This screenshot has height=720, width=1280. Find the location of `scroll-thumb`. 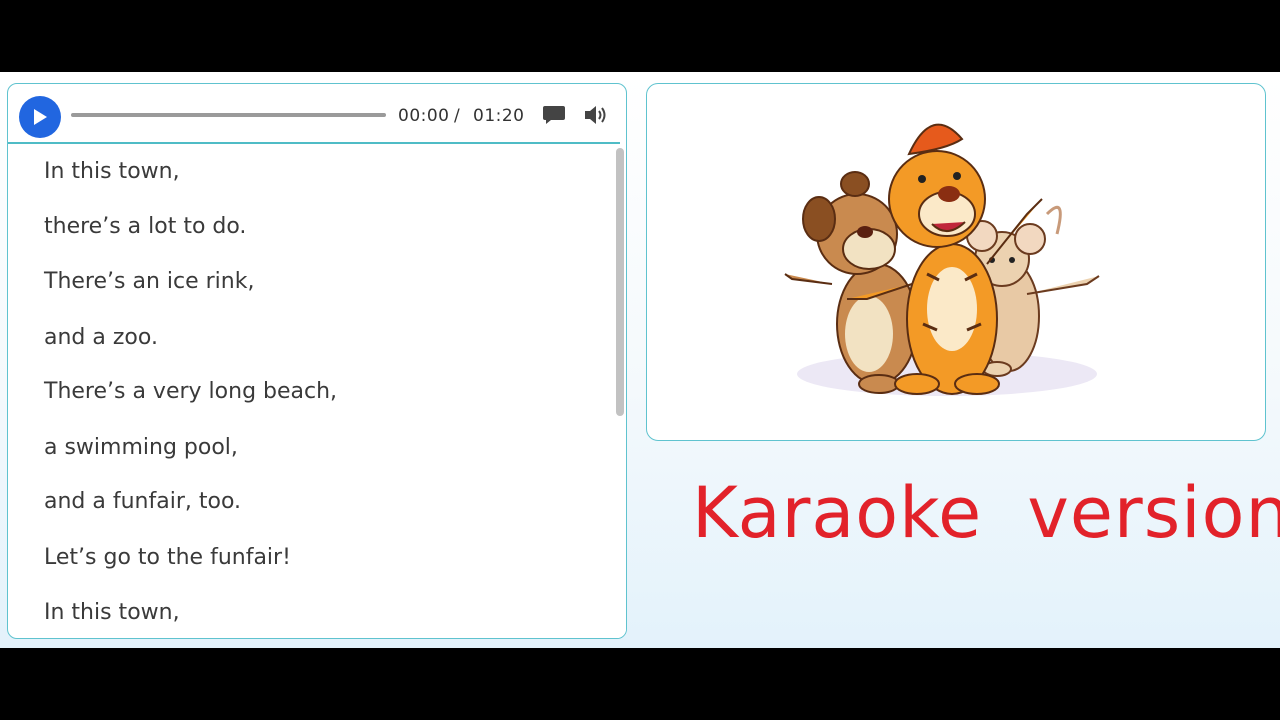

scroll-thumb is located at coordinates (620, 282).